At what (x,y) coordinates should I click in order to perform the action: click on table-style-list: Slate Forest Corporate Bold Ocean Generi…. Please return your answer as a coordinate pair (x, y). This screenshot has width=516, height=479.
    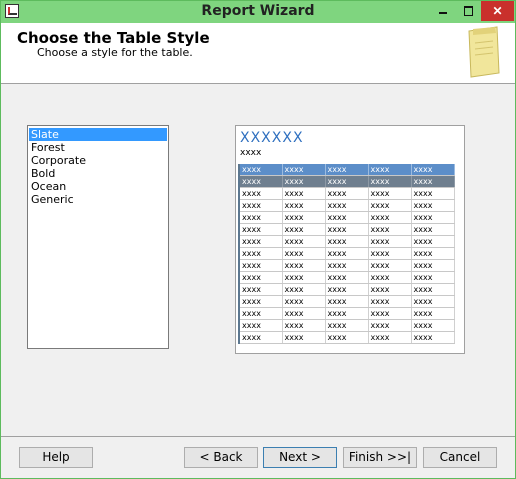
    Looking at the image, I should click on (98, 237).